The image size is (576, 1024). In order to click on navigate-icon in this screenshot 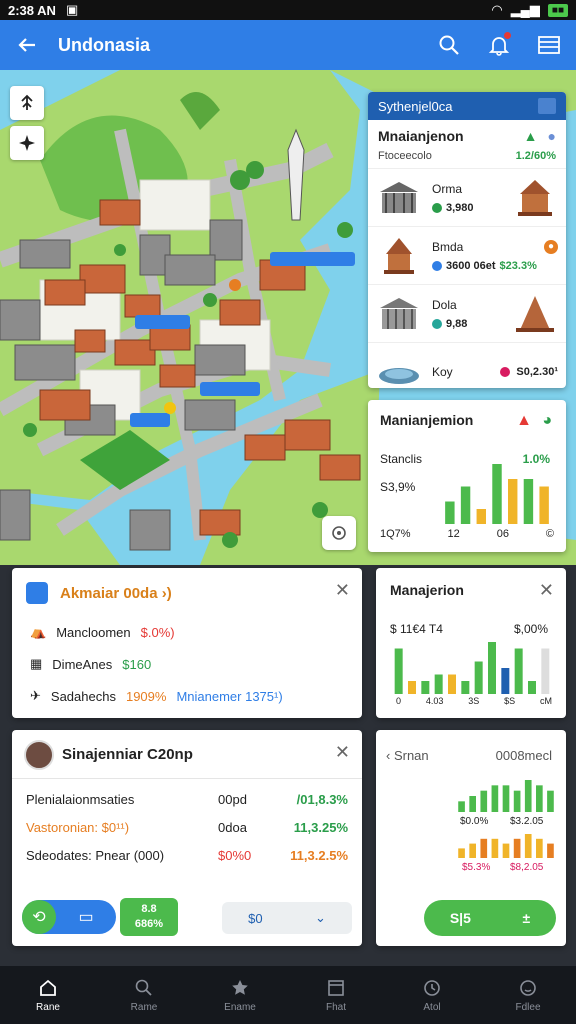, I will do `click(27, 103)`.